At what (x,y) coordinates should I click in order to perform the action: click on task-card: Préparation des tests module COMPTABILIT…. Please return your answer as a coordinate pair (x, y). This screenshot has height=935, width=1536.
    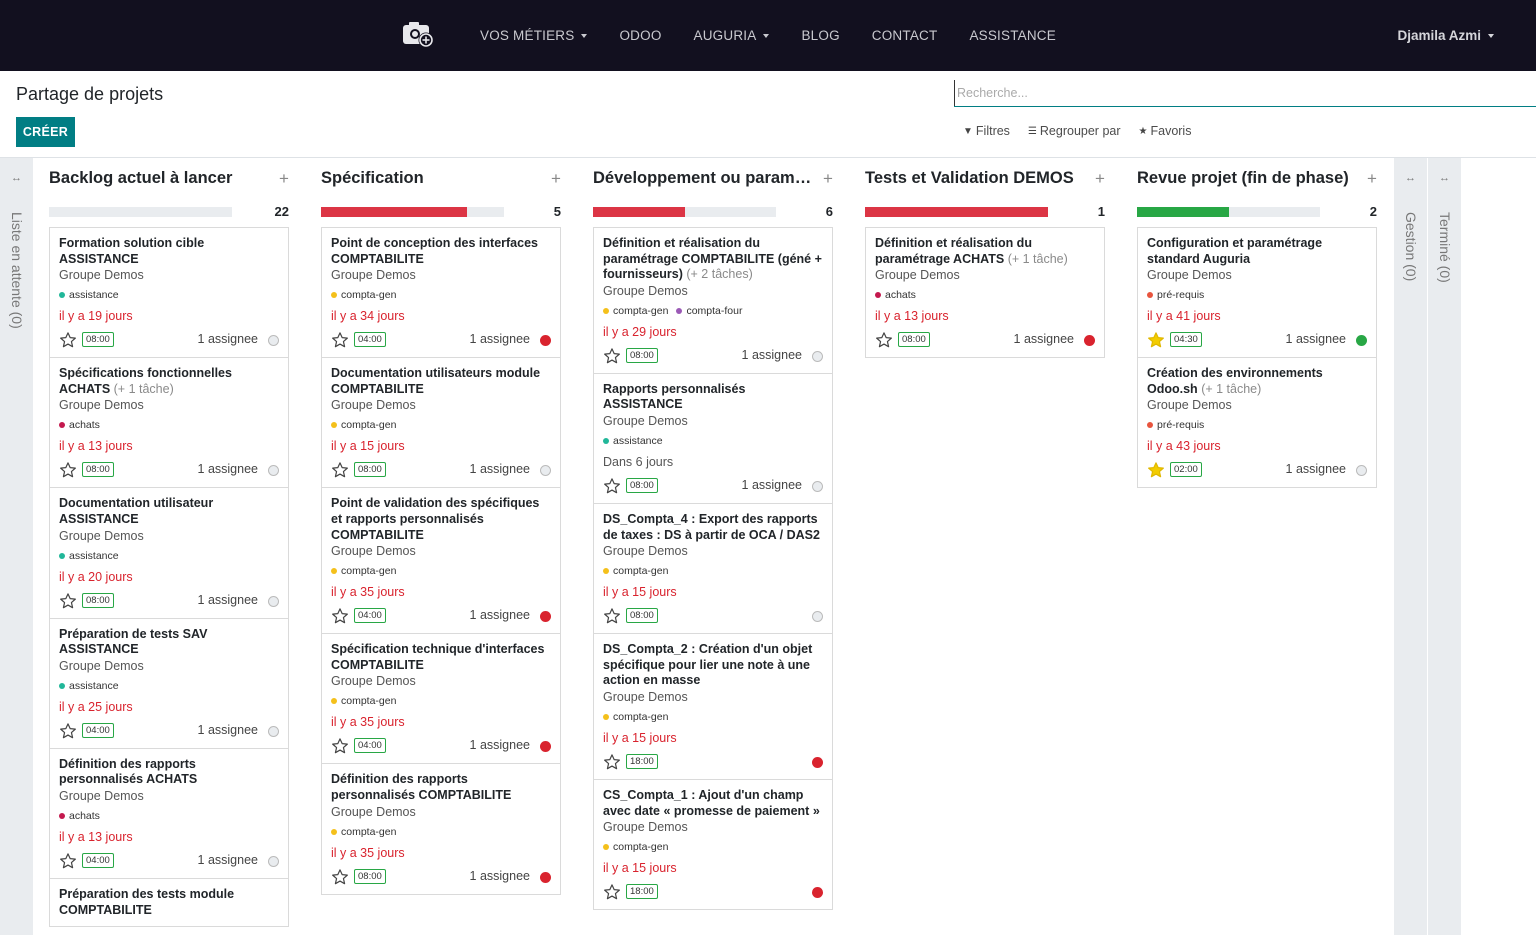
    Looking at the image, I should click on (169, 902).